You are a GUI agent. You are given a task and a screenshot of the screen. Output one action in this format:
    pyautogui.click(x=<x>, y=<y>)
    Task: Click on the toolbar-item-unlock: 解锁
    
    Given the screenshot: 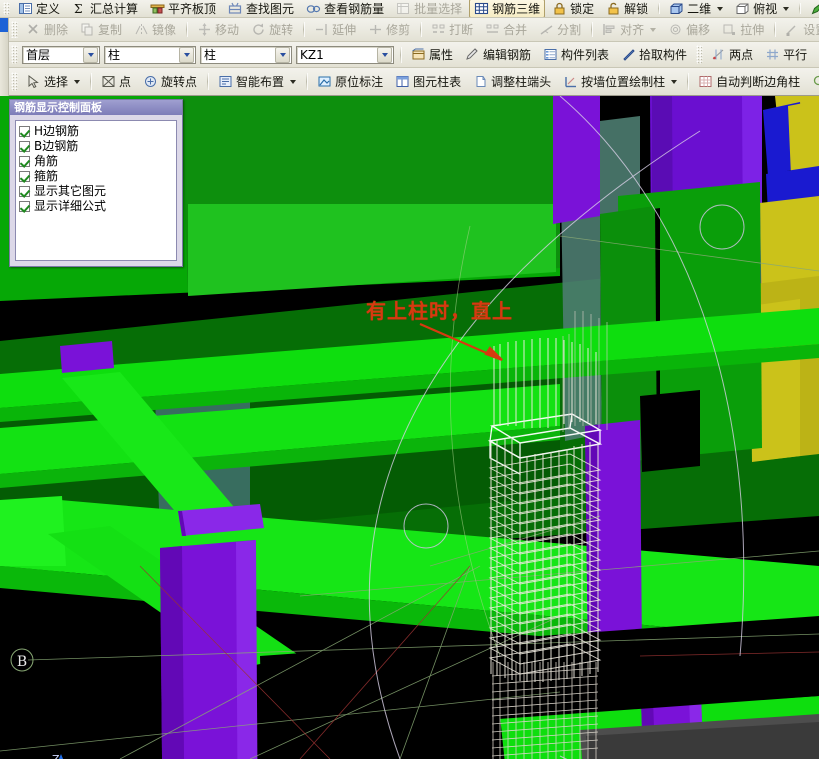 What is the action you would take?
    pyautogui.click(x=627, y=8)
    